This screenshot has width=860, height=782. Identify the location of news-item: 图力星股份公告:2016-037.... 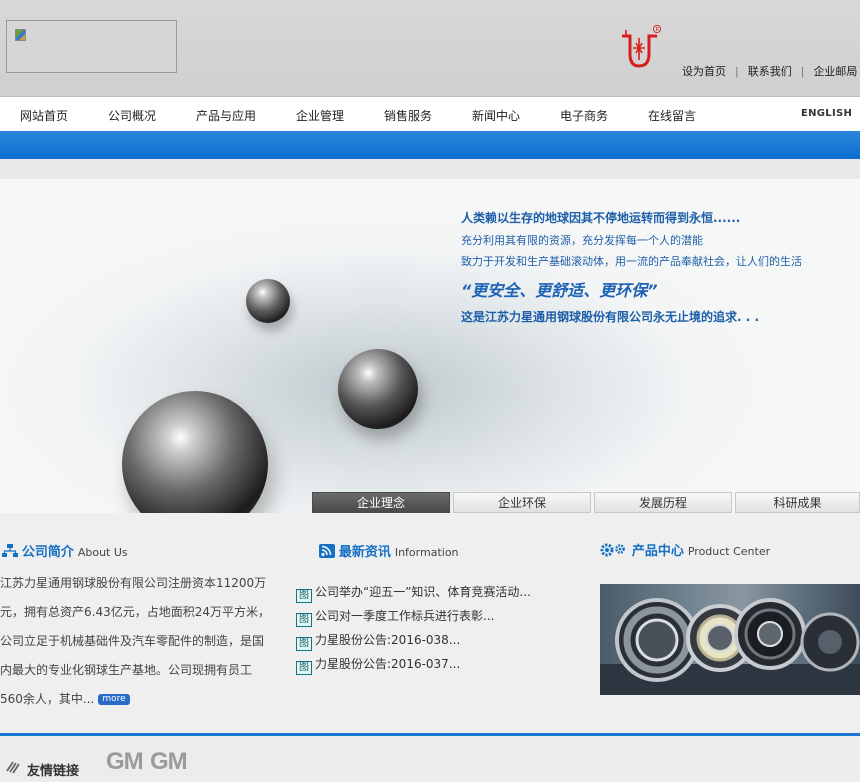
(413, 667).